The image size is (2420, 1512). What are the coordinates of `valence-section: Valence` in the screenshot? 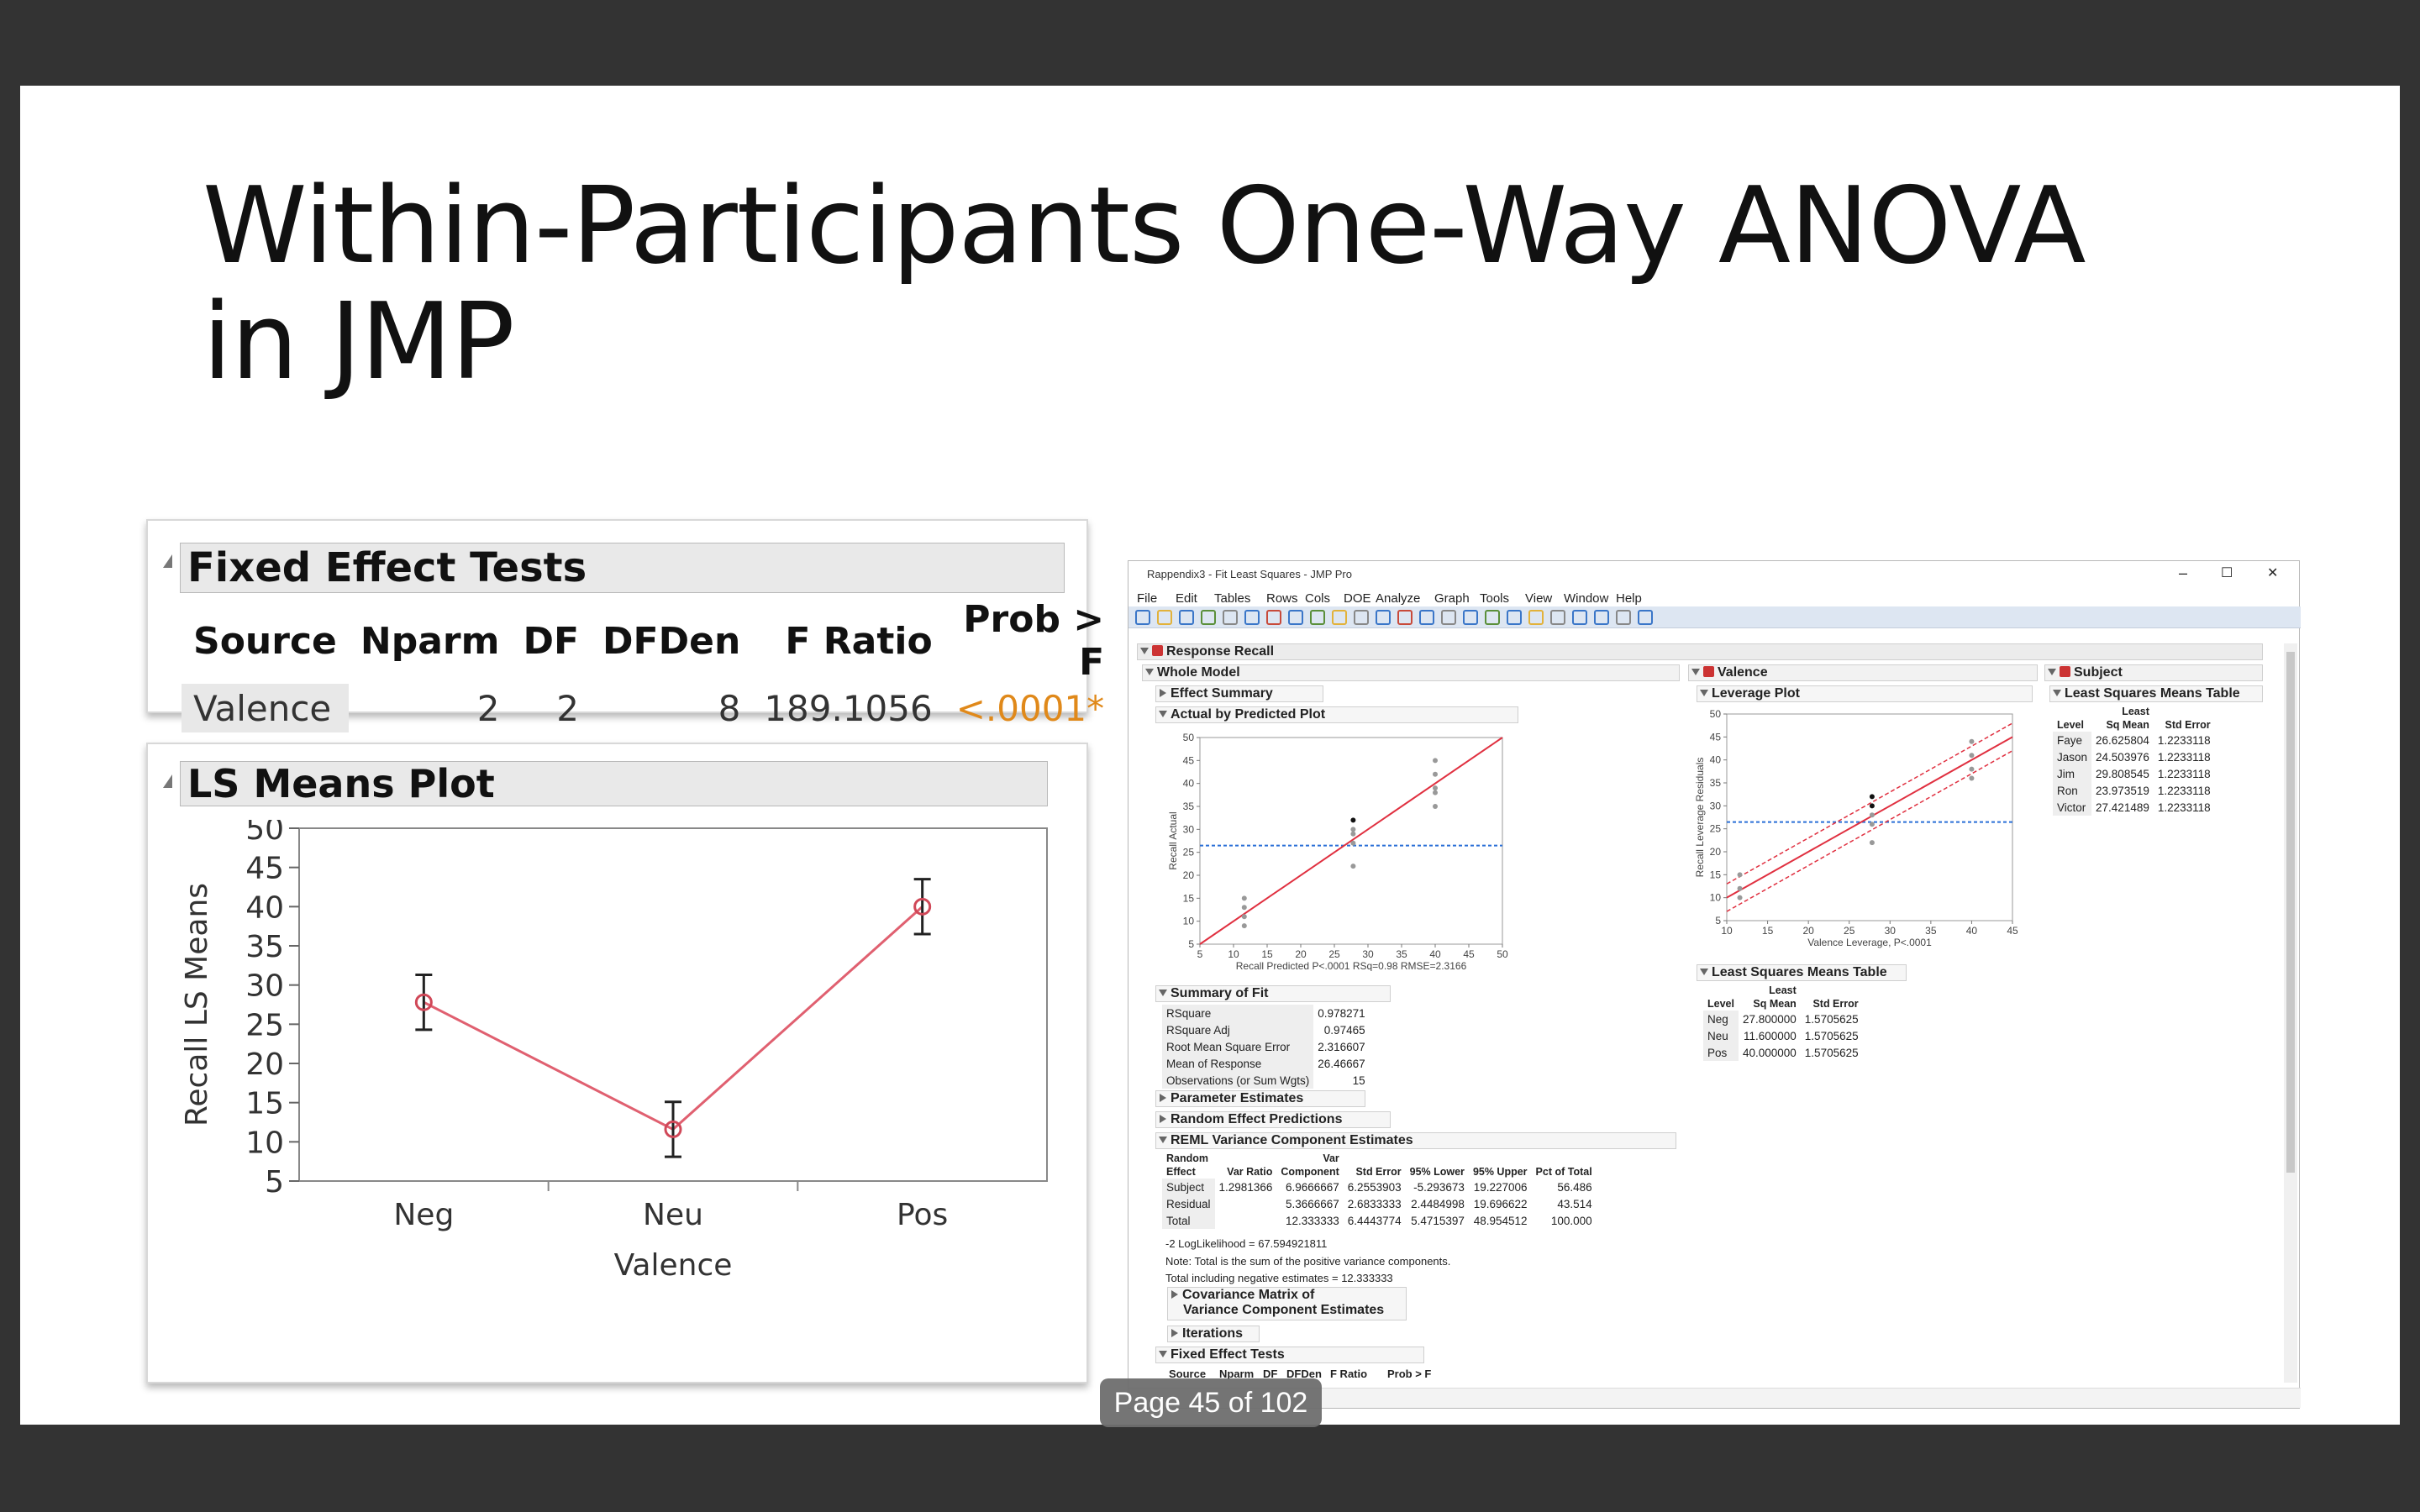 It's located at (1863, 672).